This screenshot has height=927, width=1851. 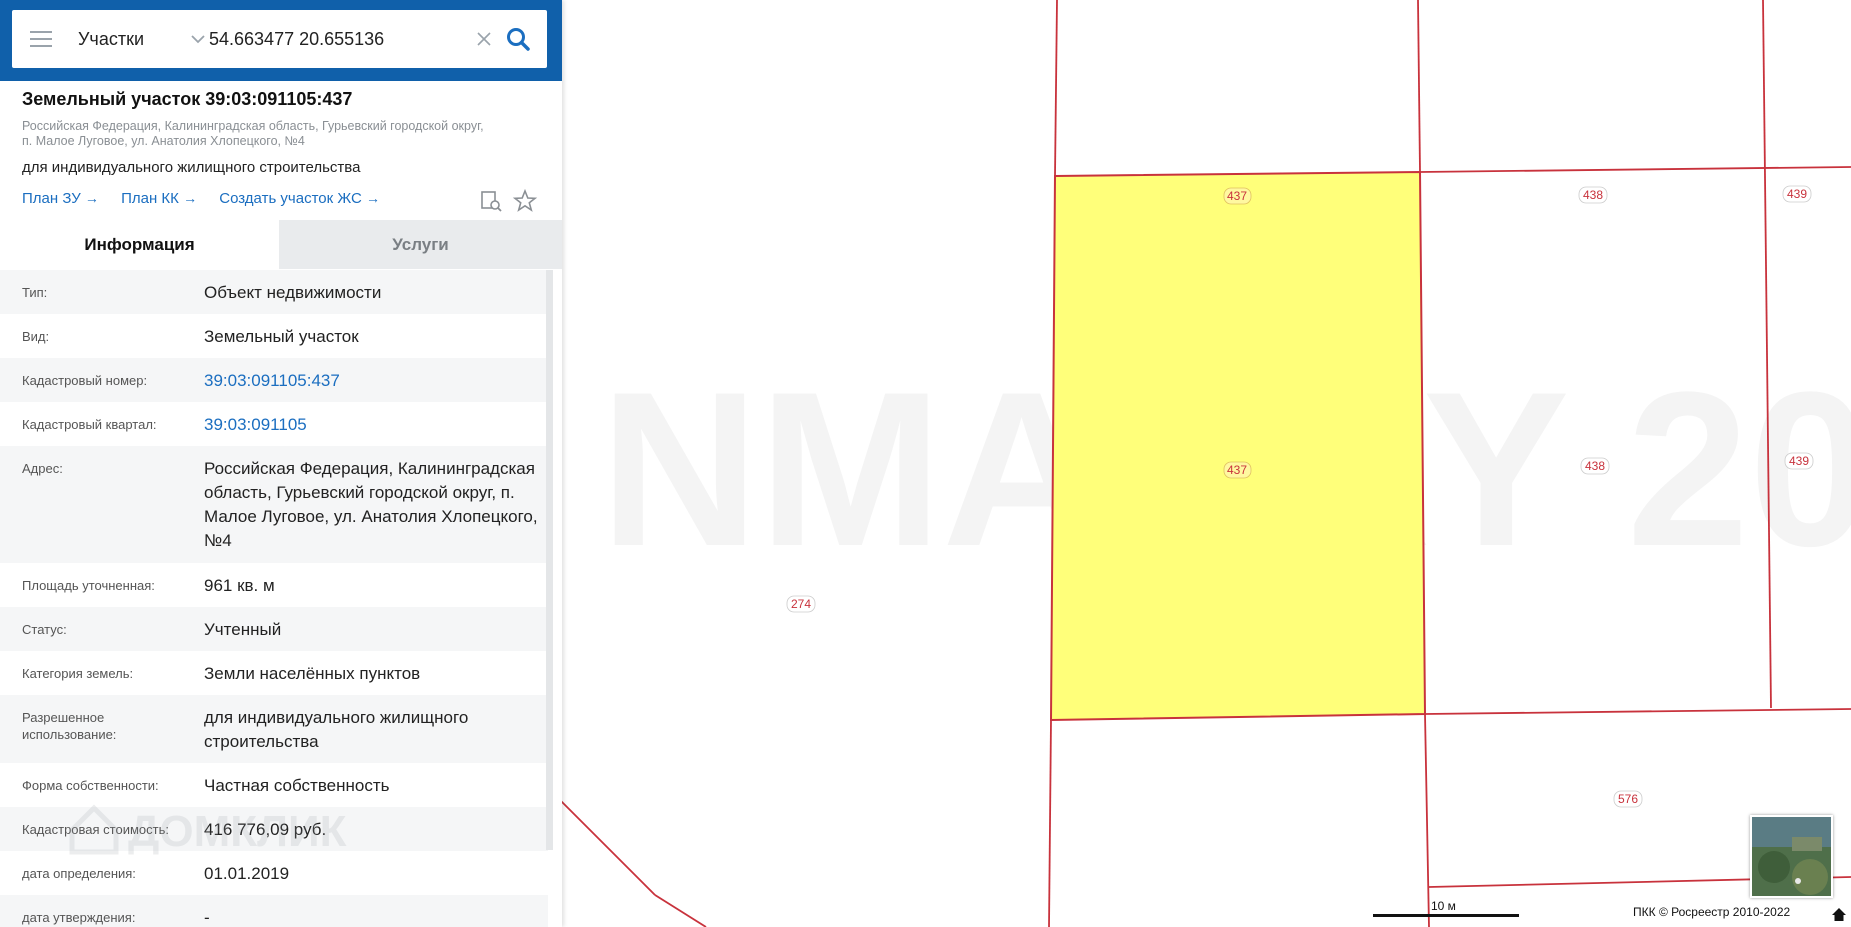 I want to click on selected-parcel, so click(x=1238, y=446).